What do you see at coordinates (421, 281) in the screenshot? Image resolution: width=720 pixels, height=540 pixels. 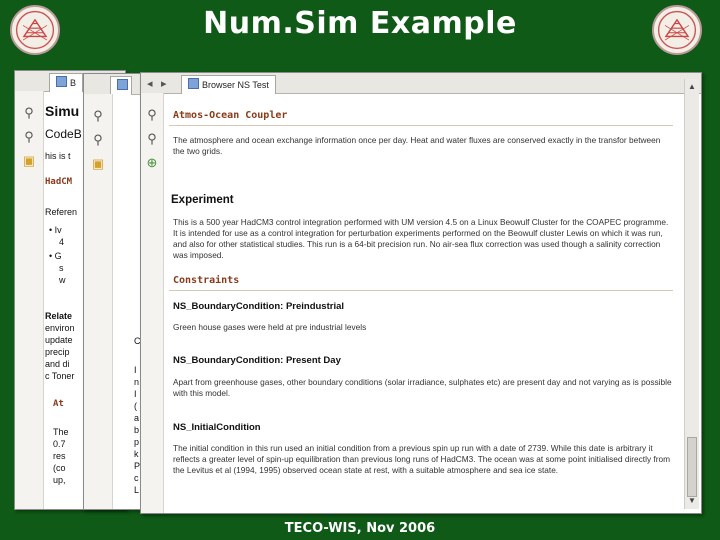 I see `constraints-title: Constraints` at bounding box center [421, 281].